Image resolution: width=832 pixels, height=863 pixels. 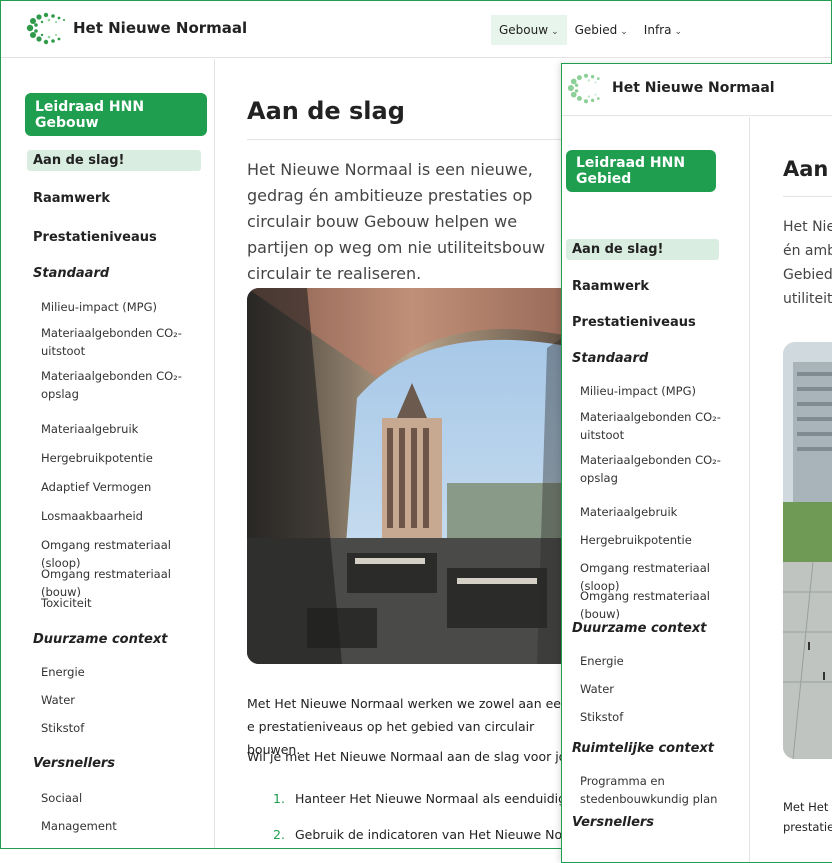 What do you see at coordinates (524, 30) in the screenshot?
I see `nav-gebouw-label: Gebouw` at bounding box center [524, 30].